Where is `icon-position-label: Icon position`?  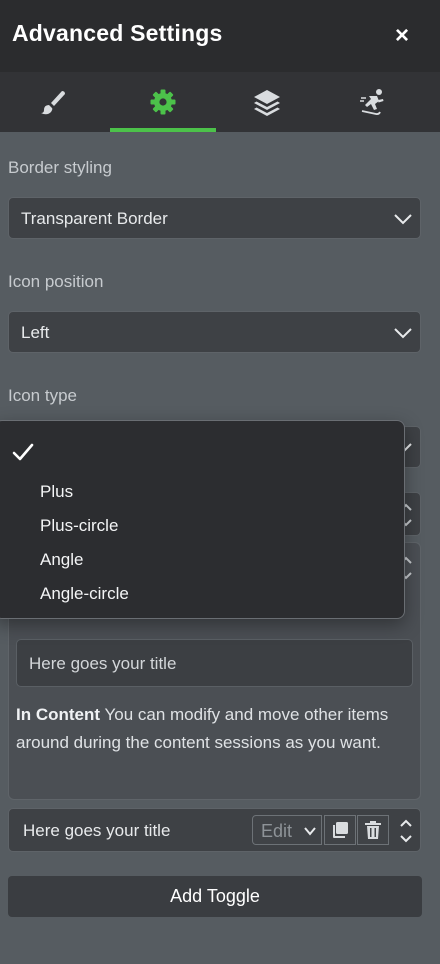
icon-position-label: Icon position is located at coordinates (56, 281).